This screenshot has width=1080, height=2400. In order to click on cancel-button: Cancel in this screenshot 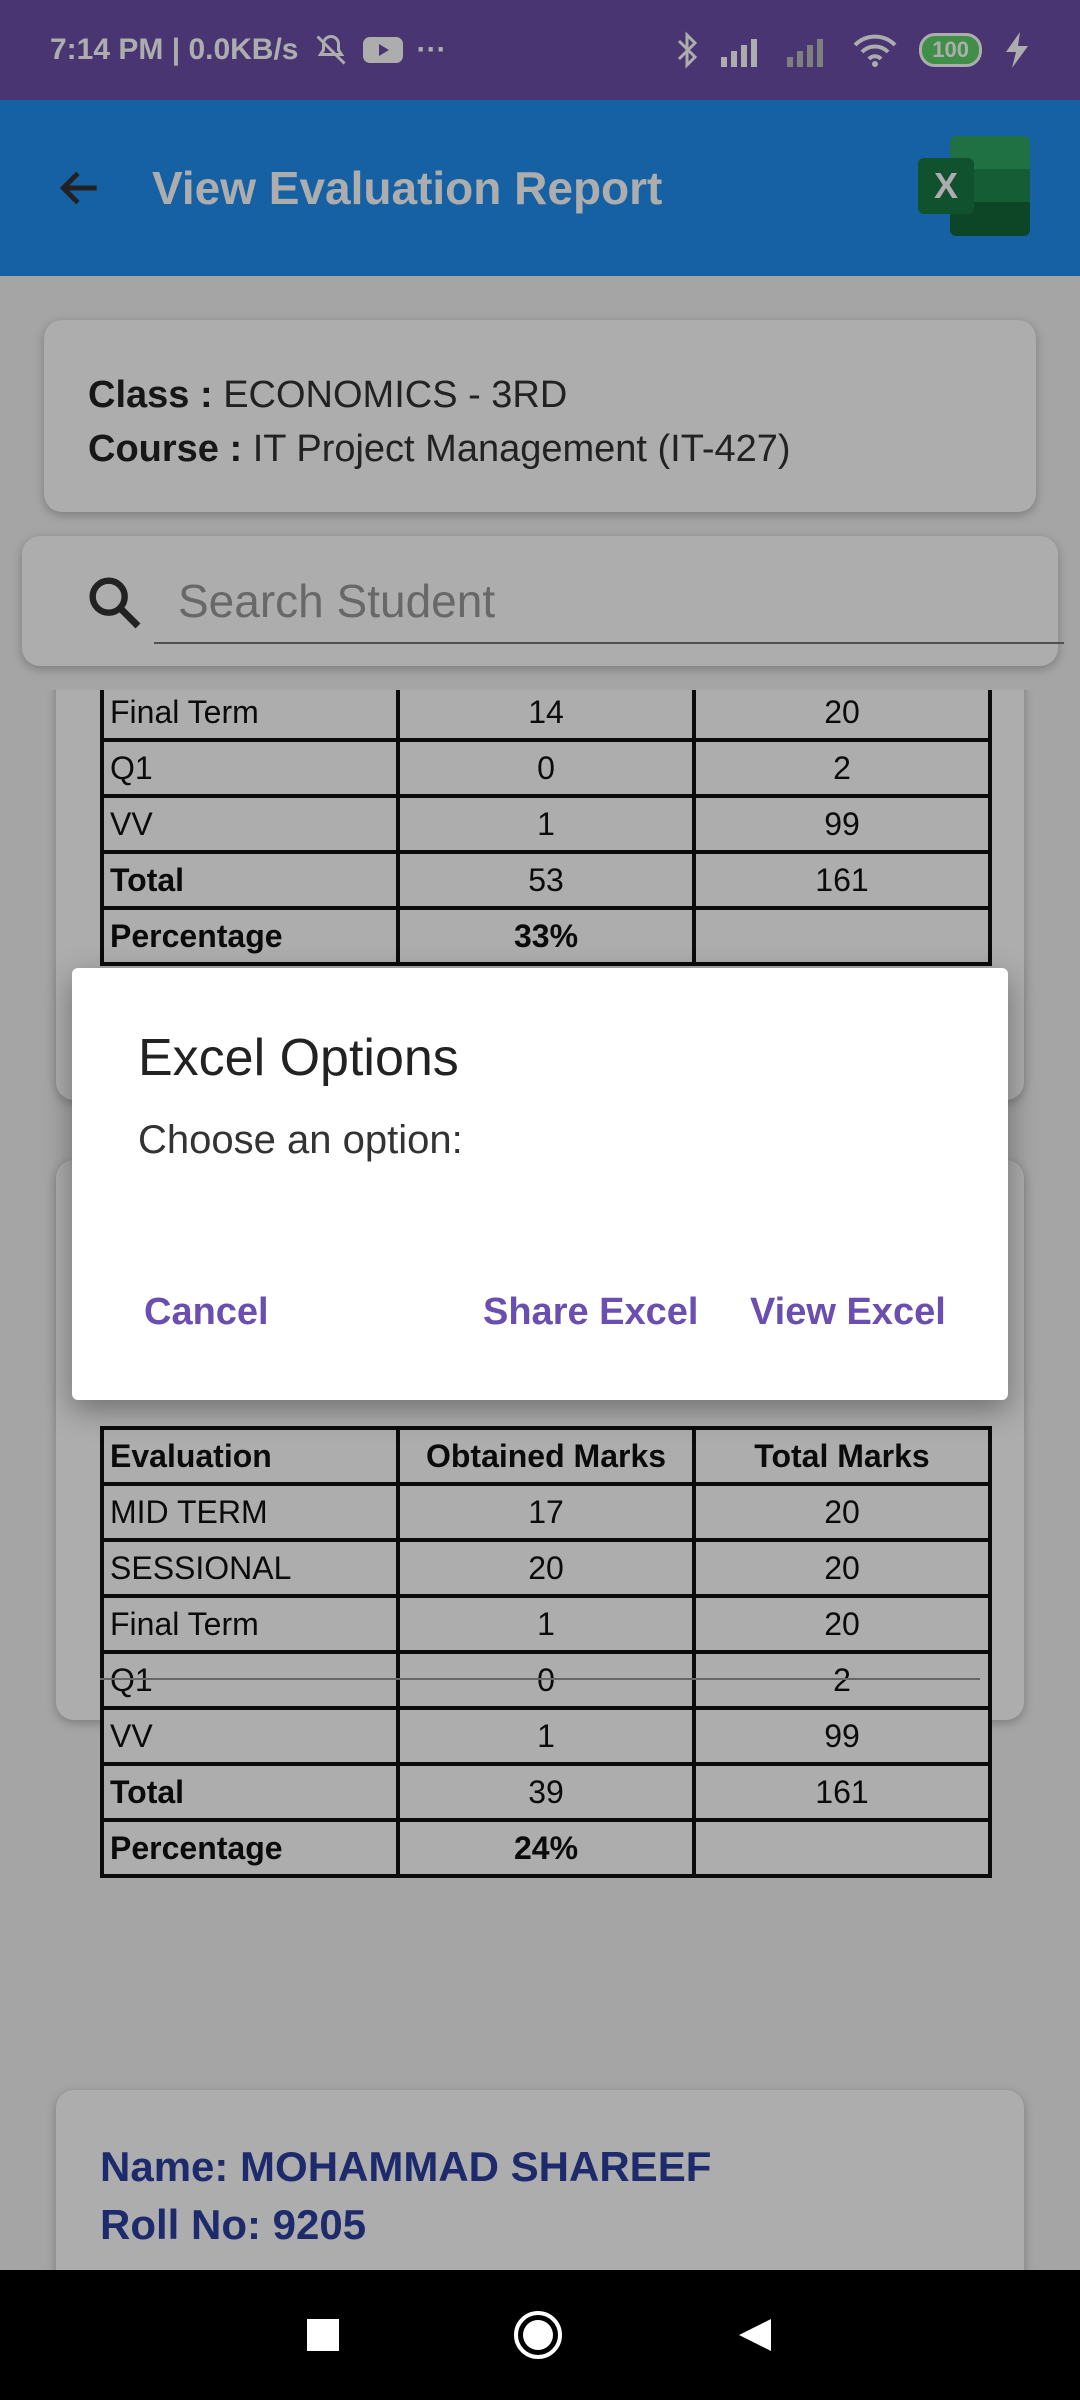, I will do `click(206, 1312)`.